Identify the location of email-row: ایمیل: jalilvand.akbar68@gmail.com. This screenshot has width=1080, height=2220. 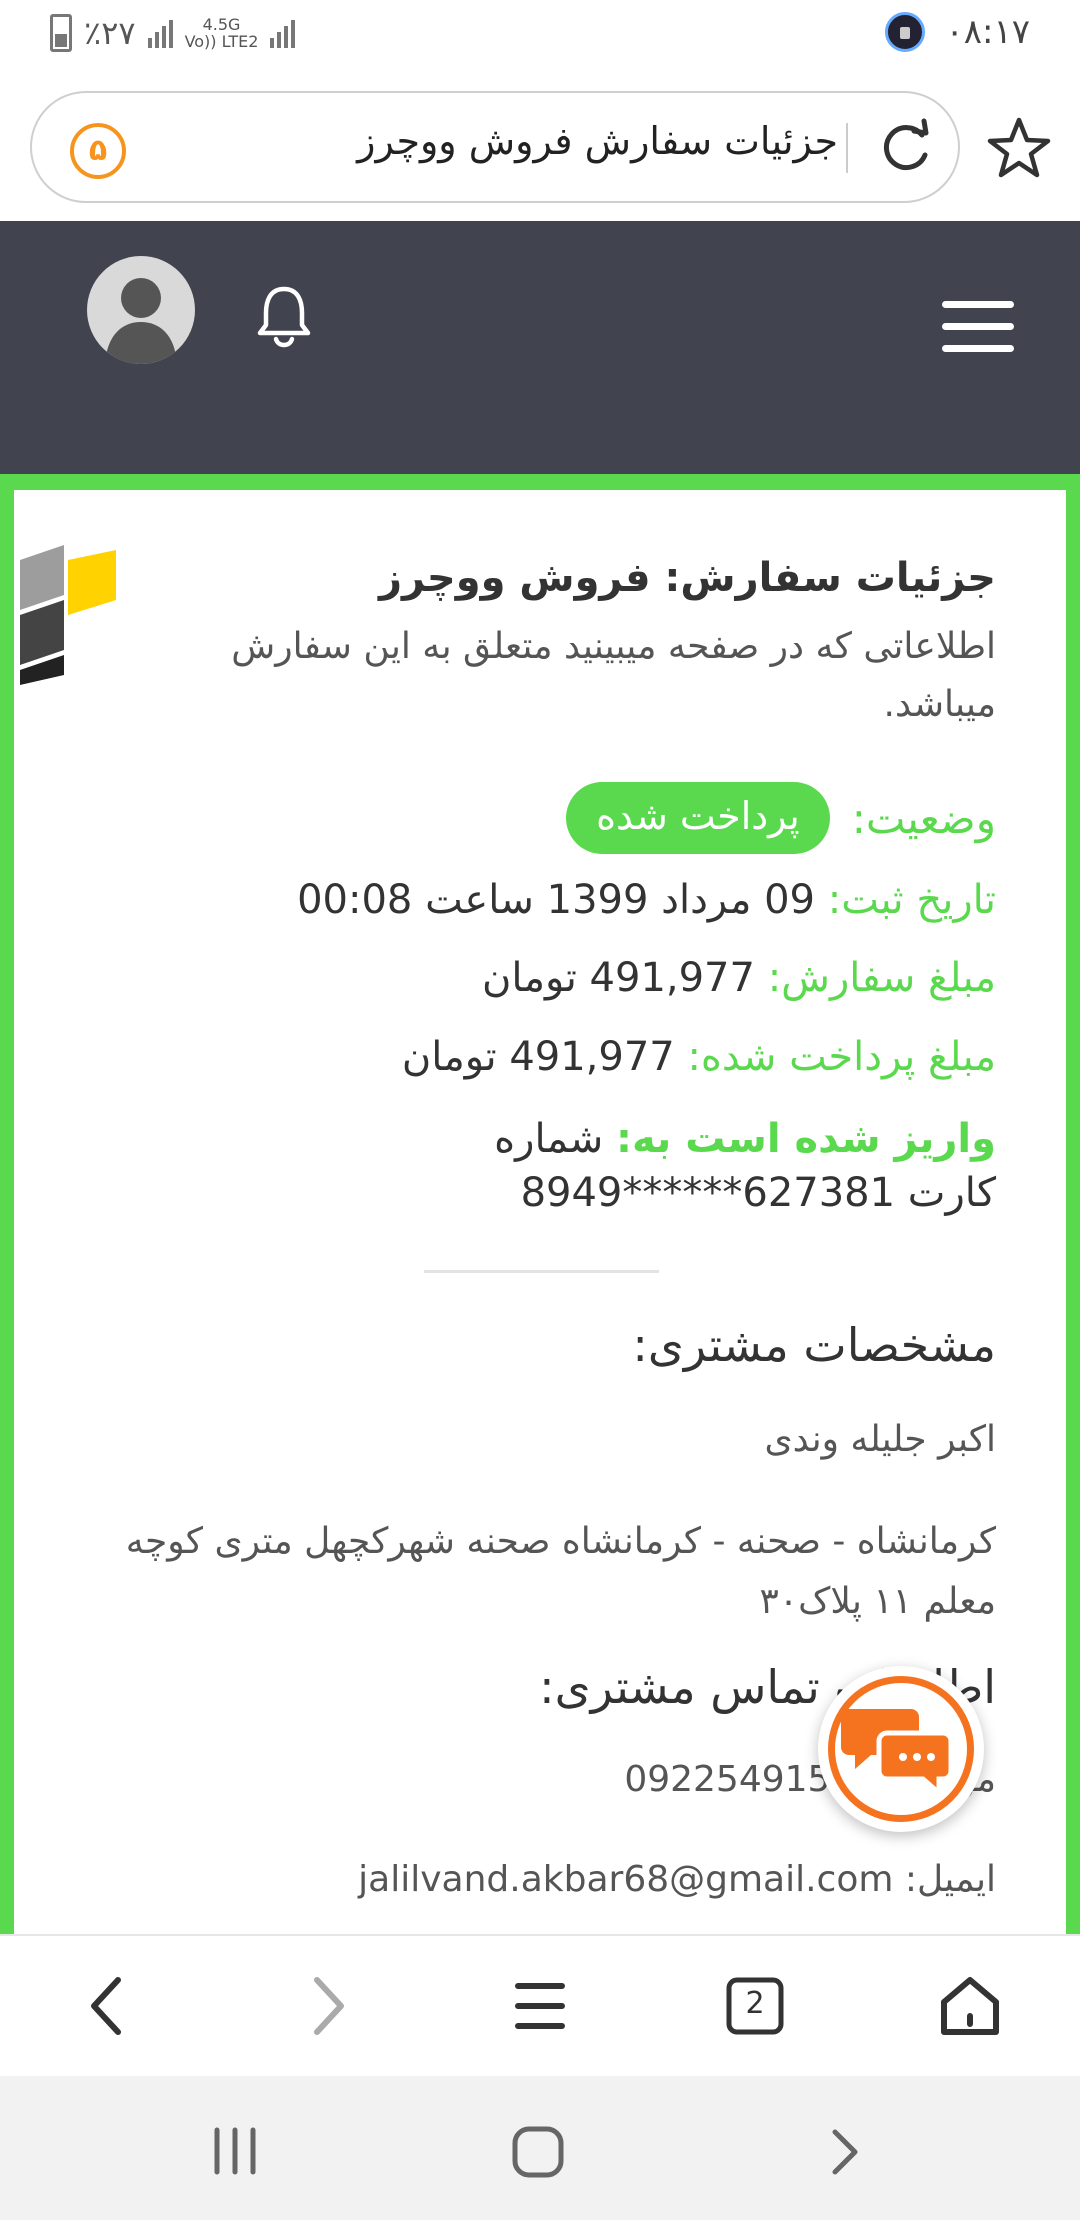
(677, 1880).